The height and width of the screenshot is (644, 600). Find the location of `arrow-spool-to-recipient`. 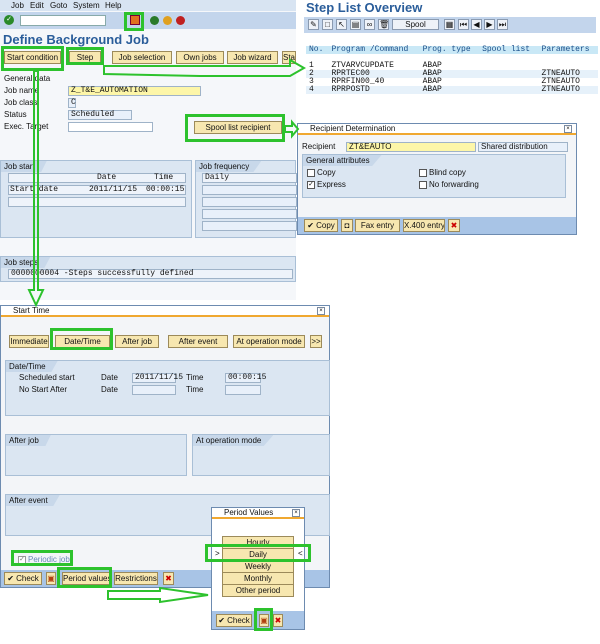

arrow-spool-to-recipient is located at coordinates (292, 129).